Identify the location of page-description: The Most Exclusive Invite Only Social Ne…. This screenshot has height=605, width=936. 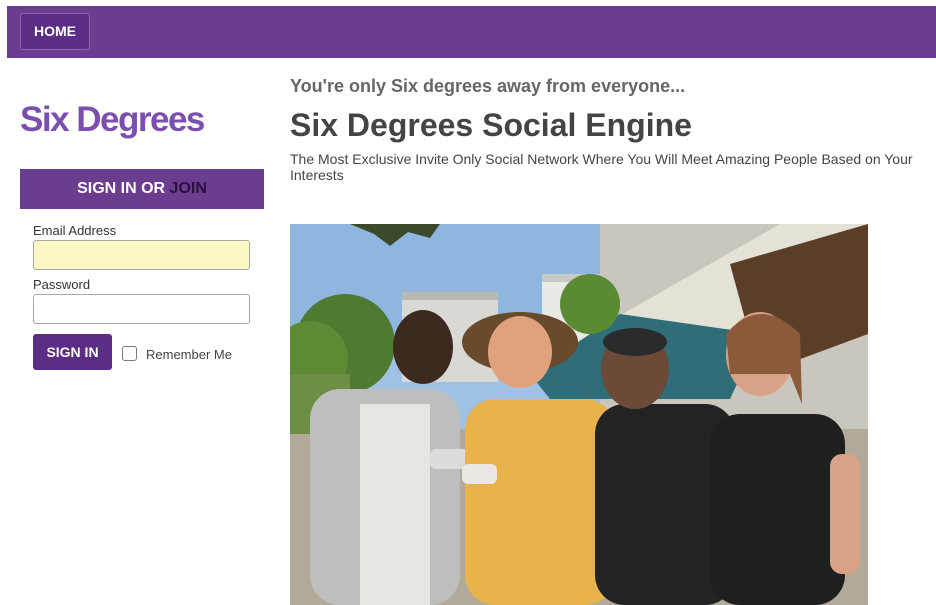
(601, 167).